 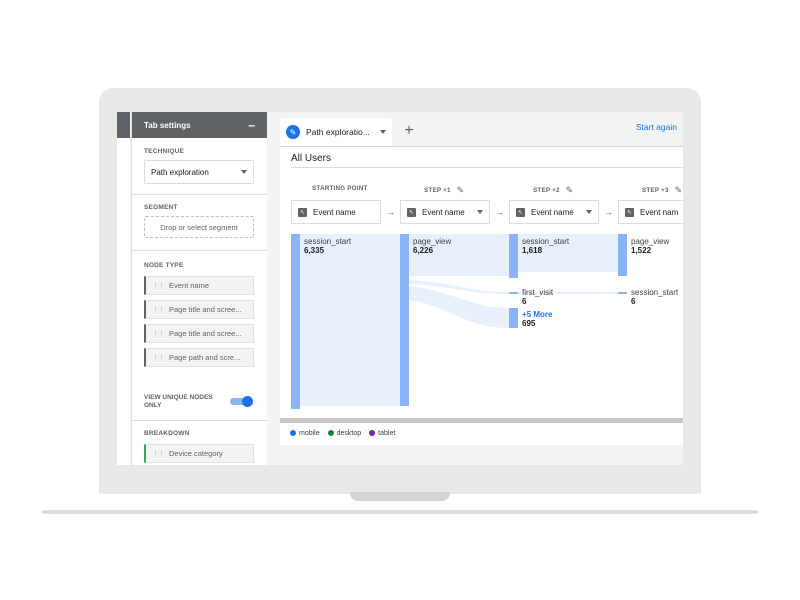 What do you see at coordinates (382, 433) in the screenshot?
I see `legend-item: tablet` at bounding box center [382, 433].